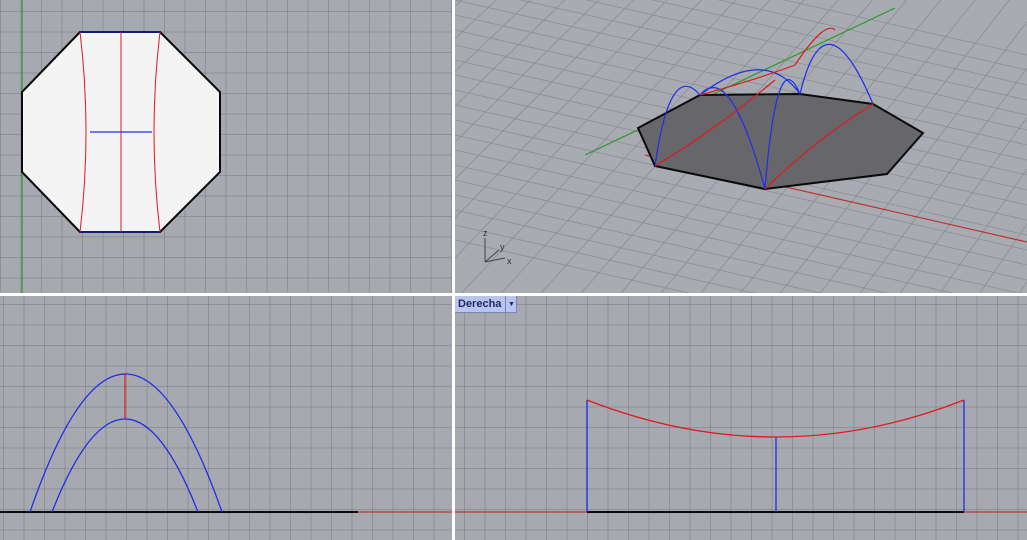 This screenshot has height=540, width=1027. Describe the element at coordinates (226, 443) in the screenshot. I see `front-view-canvas` at that location.